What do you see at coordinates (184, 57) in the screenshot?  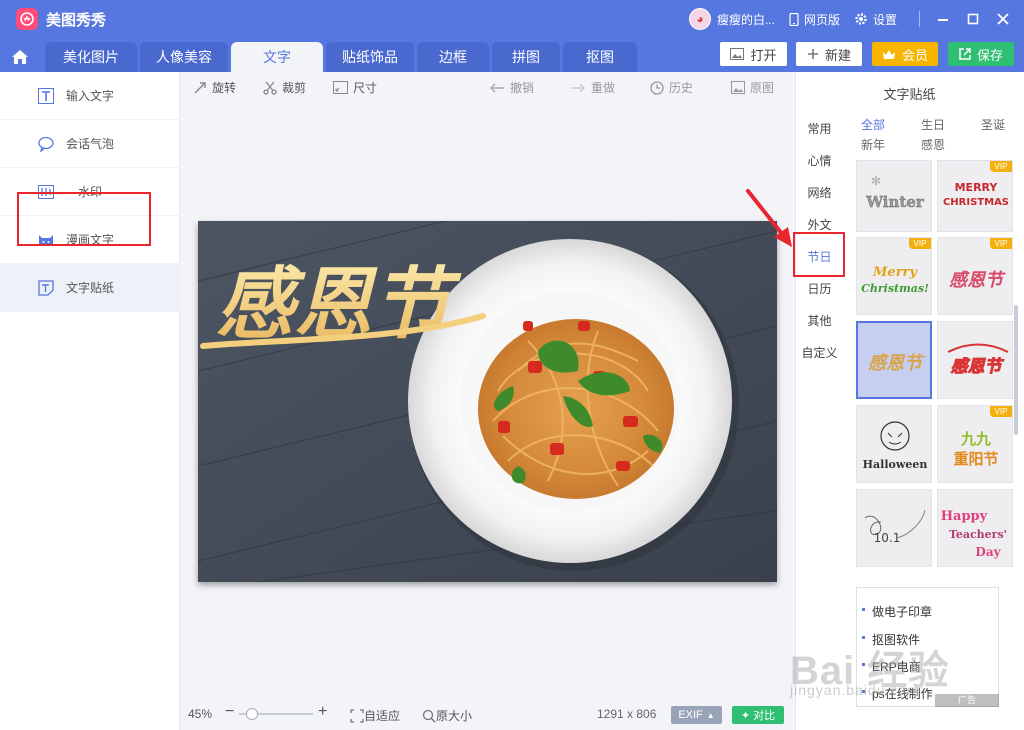 I see `tab-portrait: 人像美容` at bounding box center [184, 57].